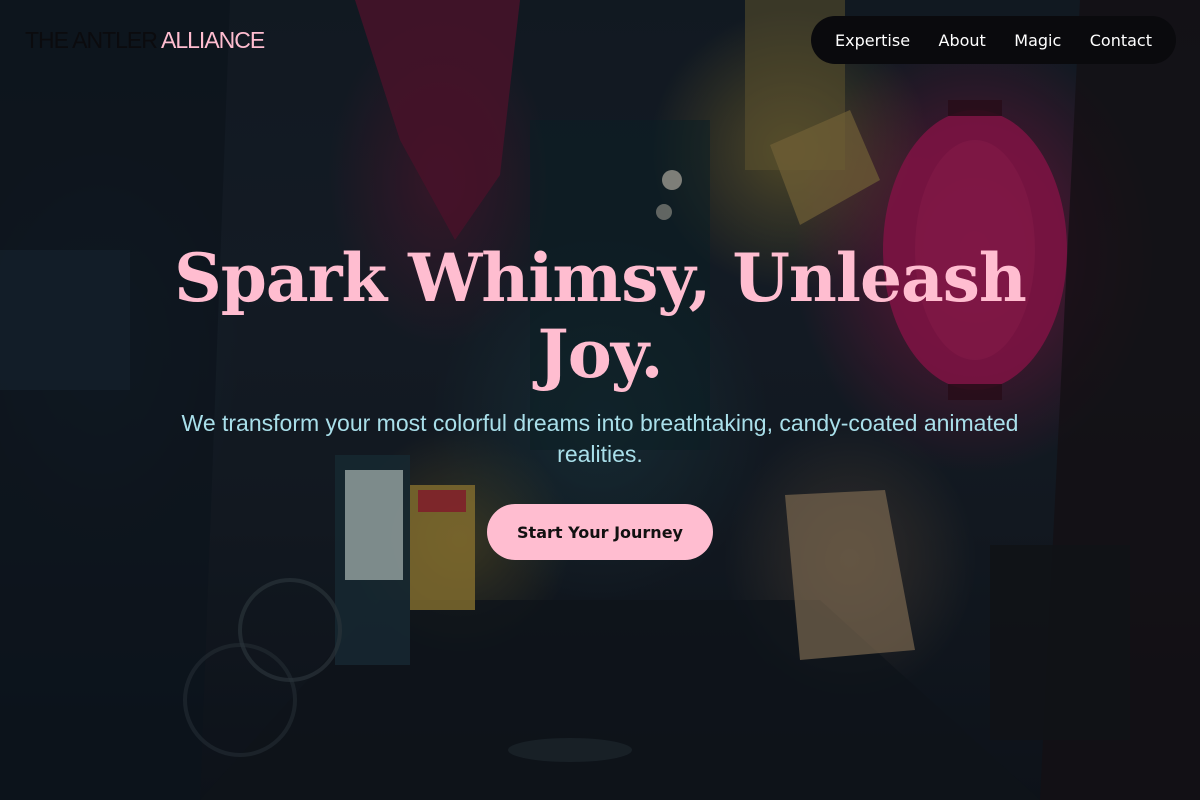 The height and width of the screenshot is (800, 1200). I want to click on nav-link-magic: Magic, so click(1037, 40).